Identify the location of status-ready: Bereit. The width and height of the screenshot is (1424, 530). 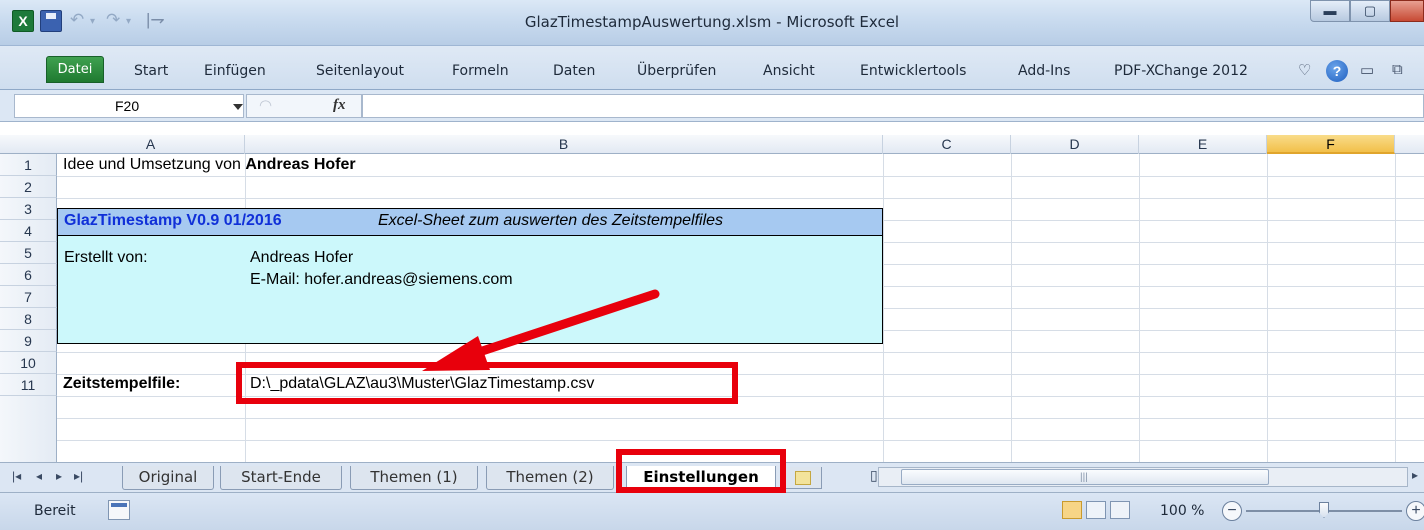
(55, 511).